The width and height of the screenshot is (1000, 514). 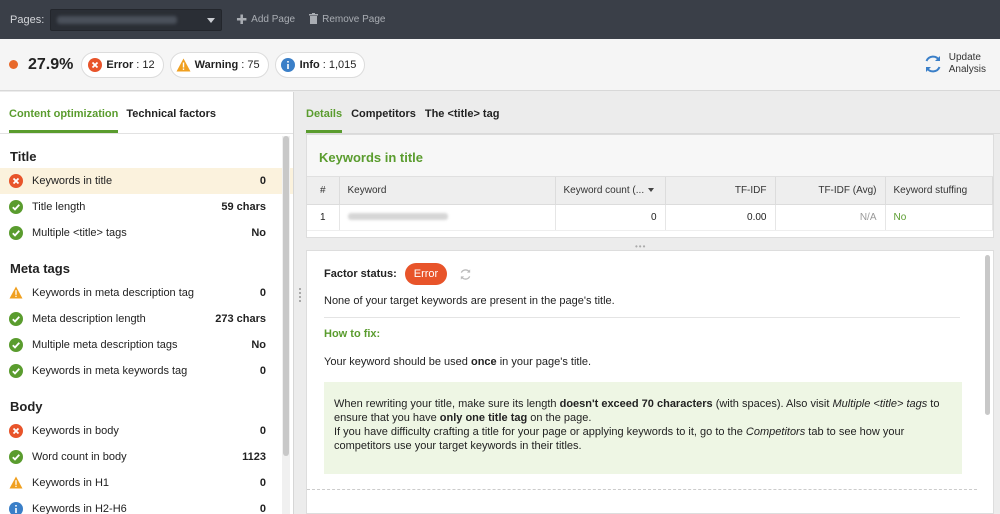 What do you see at coordinates (136, 19) in the screenshot?
I see `page-selector-dropdown` at bounding box center [136, 19].